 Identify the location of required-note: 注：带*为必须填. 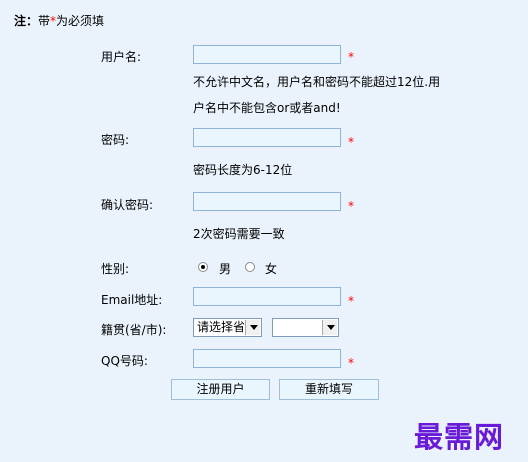
(59, 20).